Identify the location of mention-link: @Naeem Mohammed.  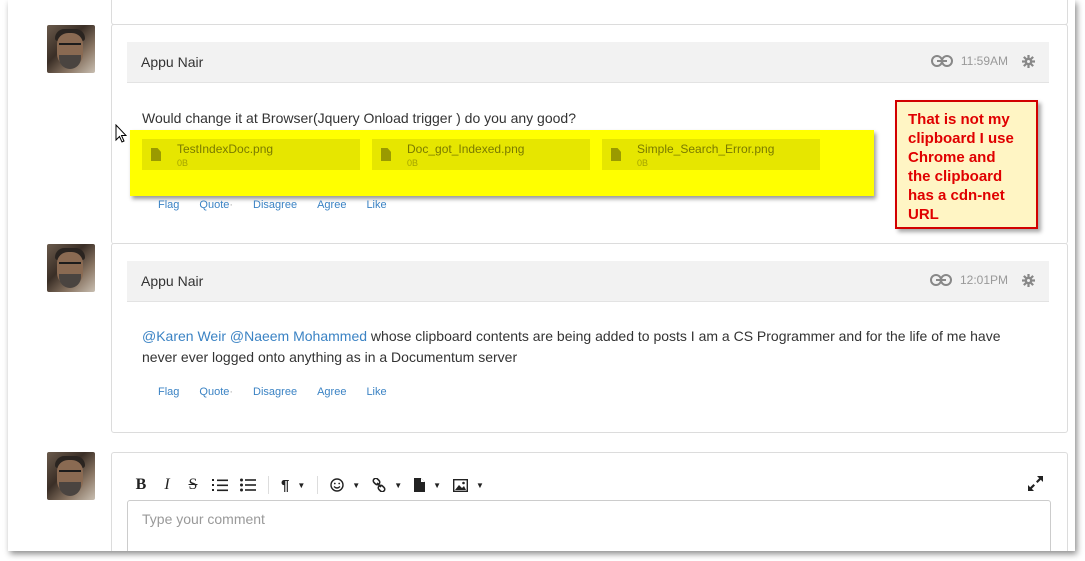
(298, 336).